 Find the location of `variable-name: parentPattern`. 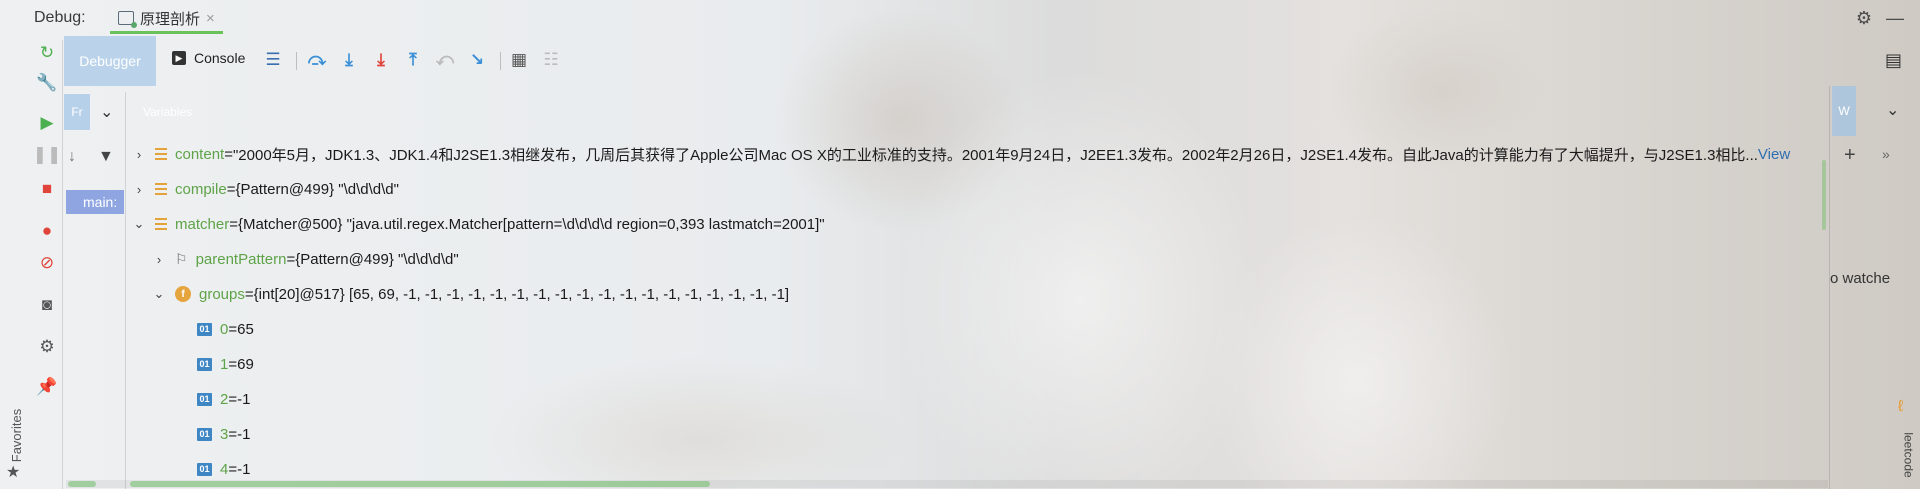

variable-name: parentPattern is located at coordinates (241, 259).